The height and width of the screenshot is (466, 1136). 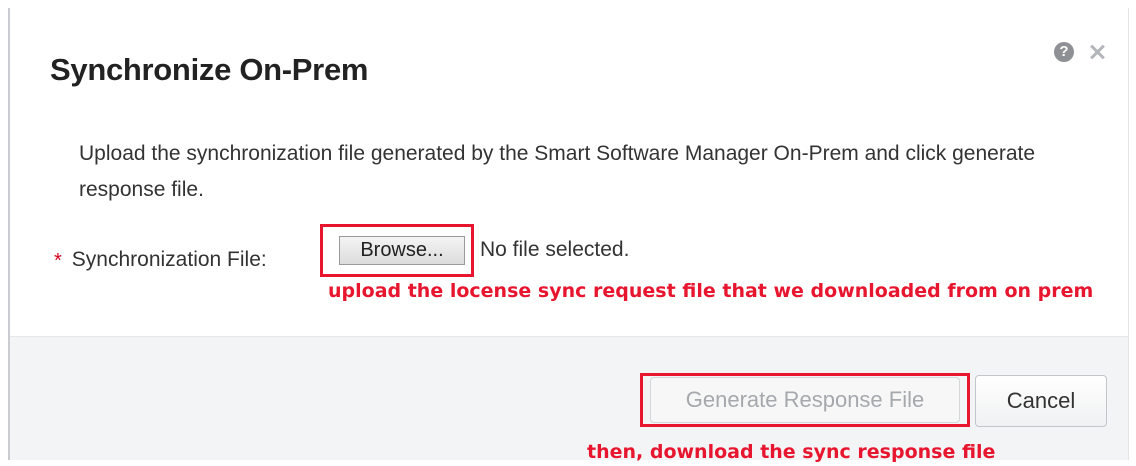 I want to click on download-annotation: then, download the sync response file, so click(x=791, y=452).